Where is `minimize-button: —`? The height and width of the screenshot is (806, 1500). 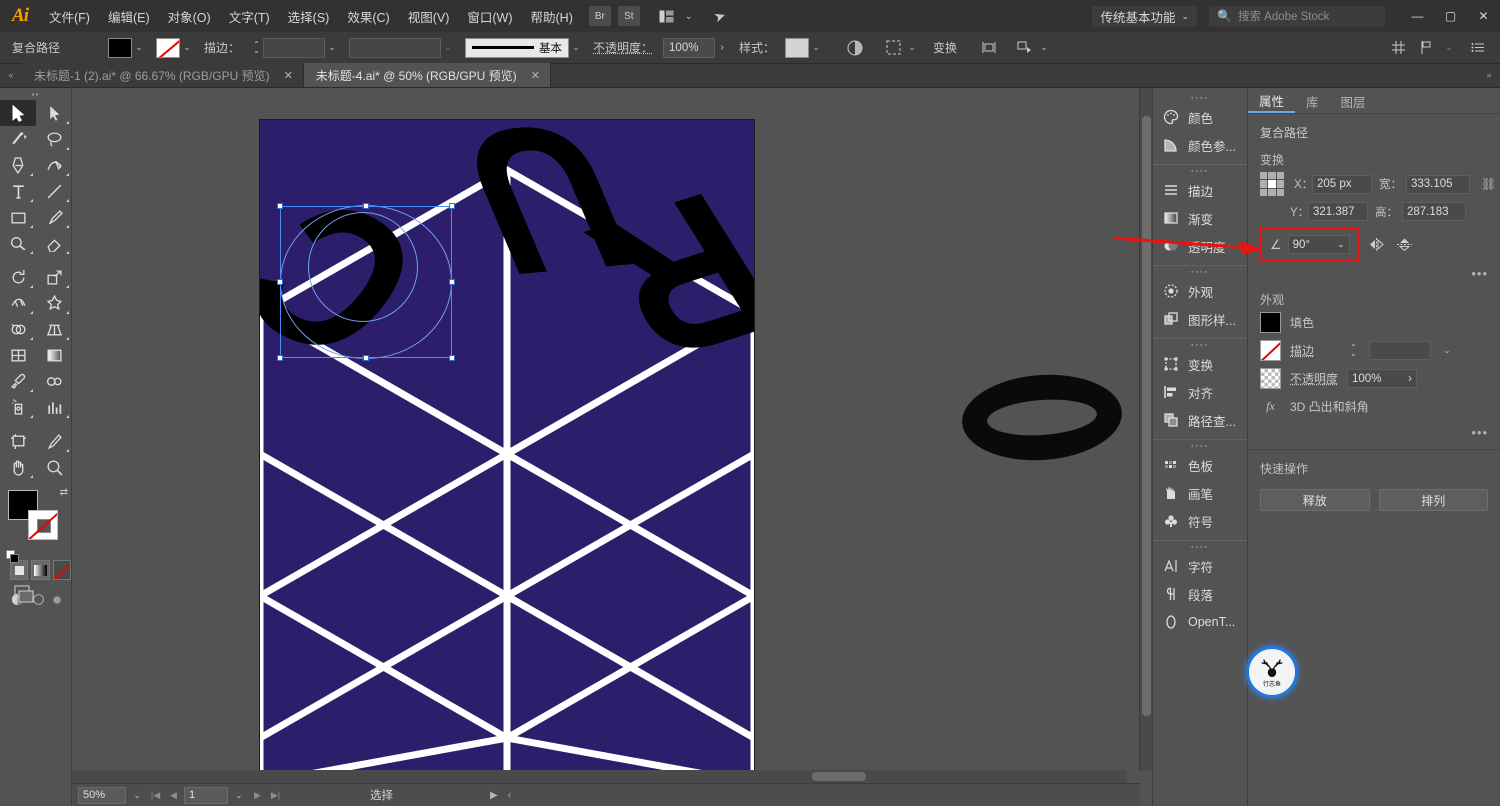
minimize-button: — is located at coordinates (1417, 16).